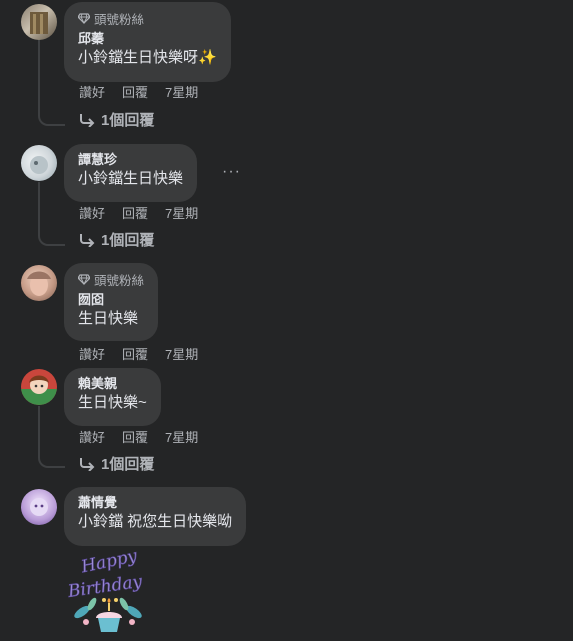  I want to click on comment-bubble: 頭號粉絲 囫囵 生日快樂, so click(111, 302).